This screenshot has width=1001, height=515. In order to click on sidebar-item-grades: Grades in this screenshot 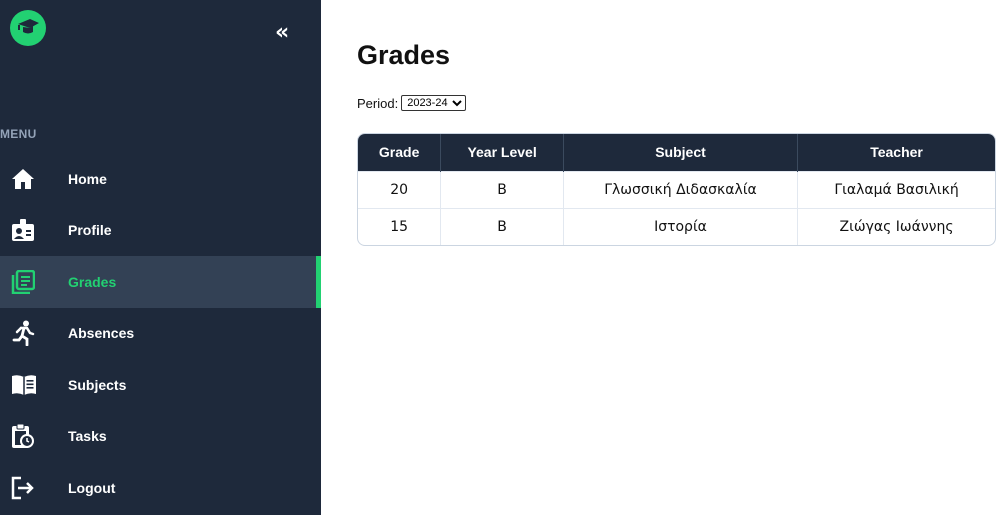, I will do `click(160, 282)`.